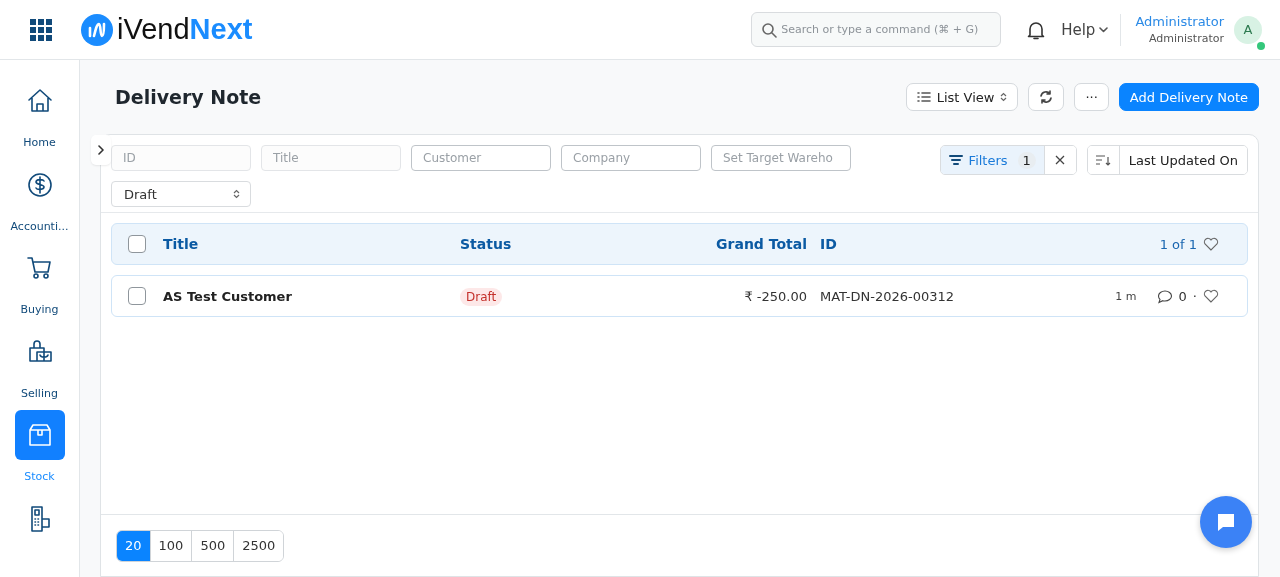  What do you see at coordinates (137, 244) in the screenshot?
I see `select-all-checkbox` at bounding box center [137, 244].